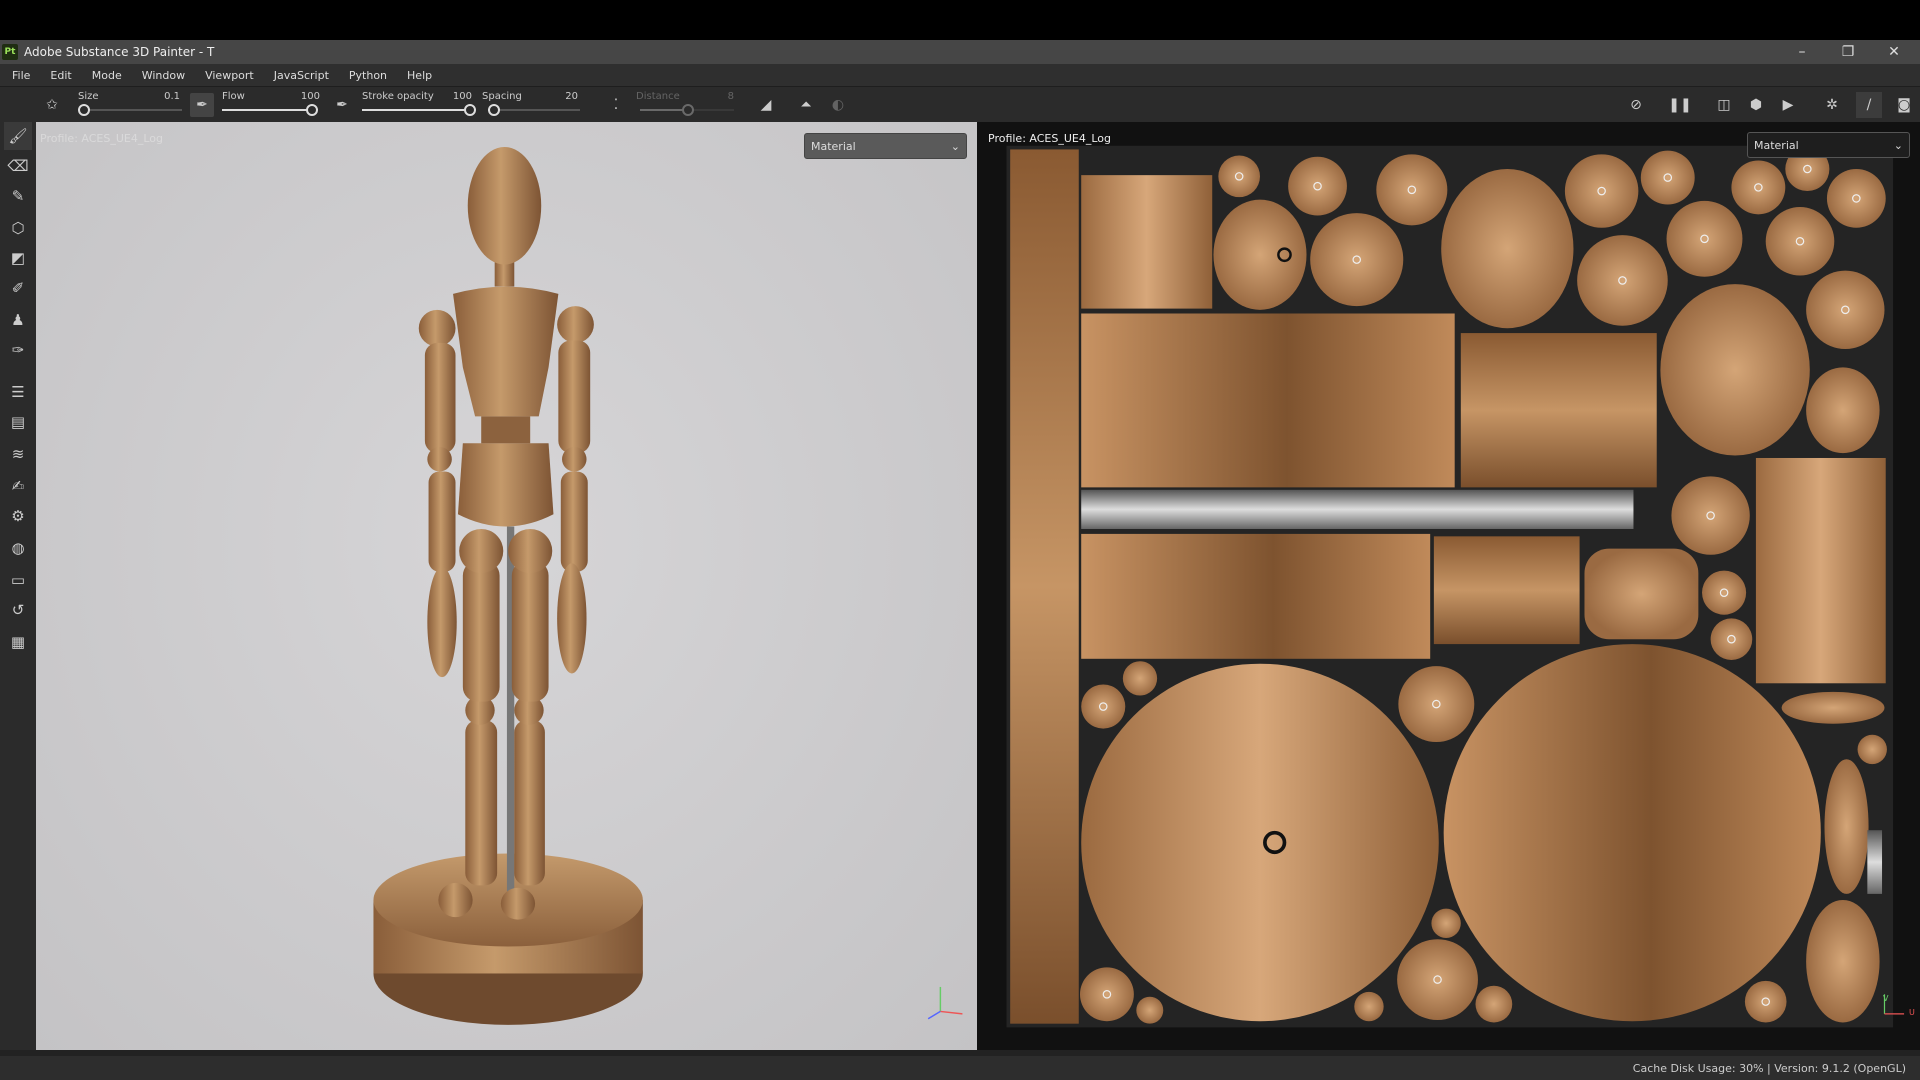 This screenshot has width=1920, height=1080. Describe the element at coordinates (18, 580) in the screenshot. I see `shelf-icon: ▭` at that location.